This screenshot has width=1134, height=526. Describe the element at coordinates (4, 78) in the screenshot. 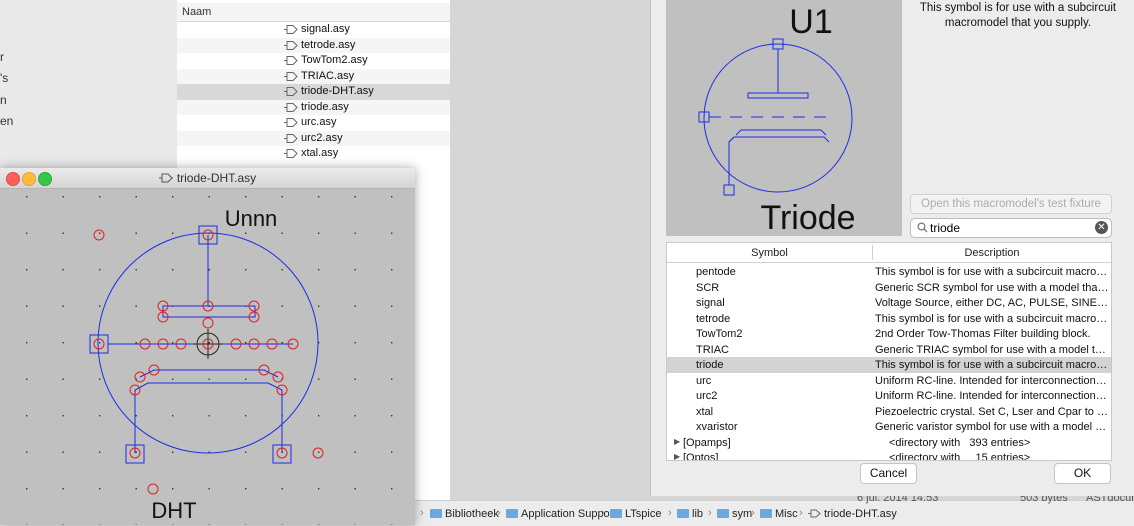

I see `sidebar-item: 's` at that location.